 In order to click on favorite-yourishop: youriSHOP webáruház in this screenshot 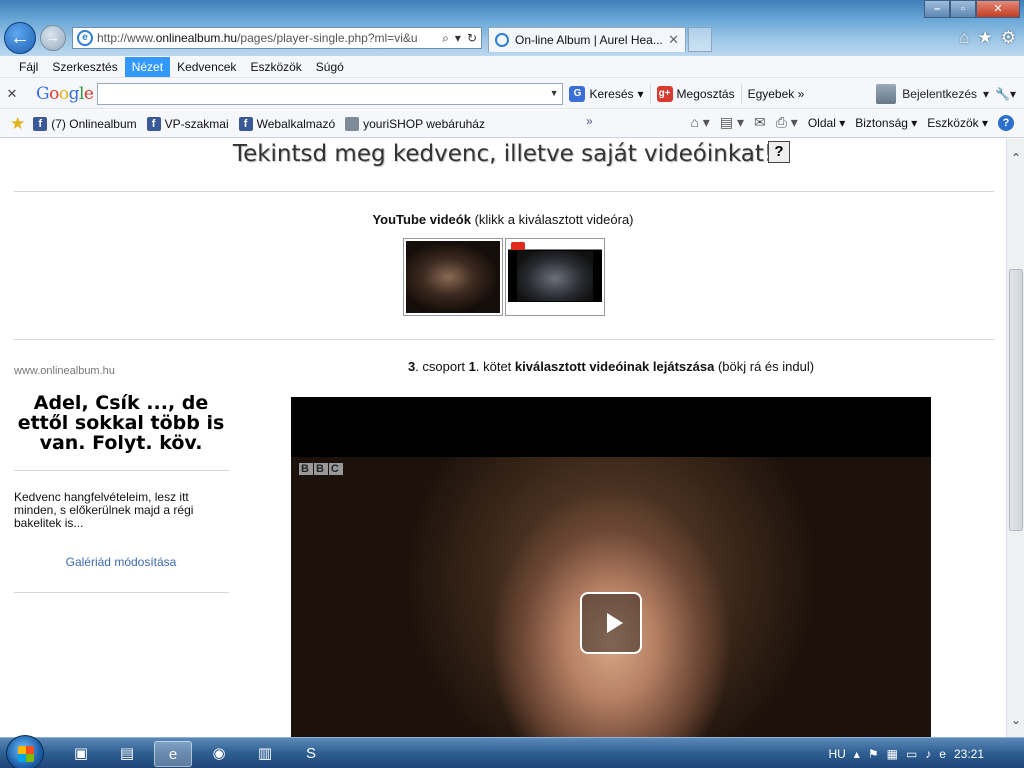, I will do `click(415, 123)`.